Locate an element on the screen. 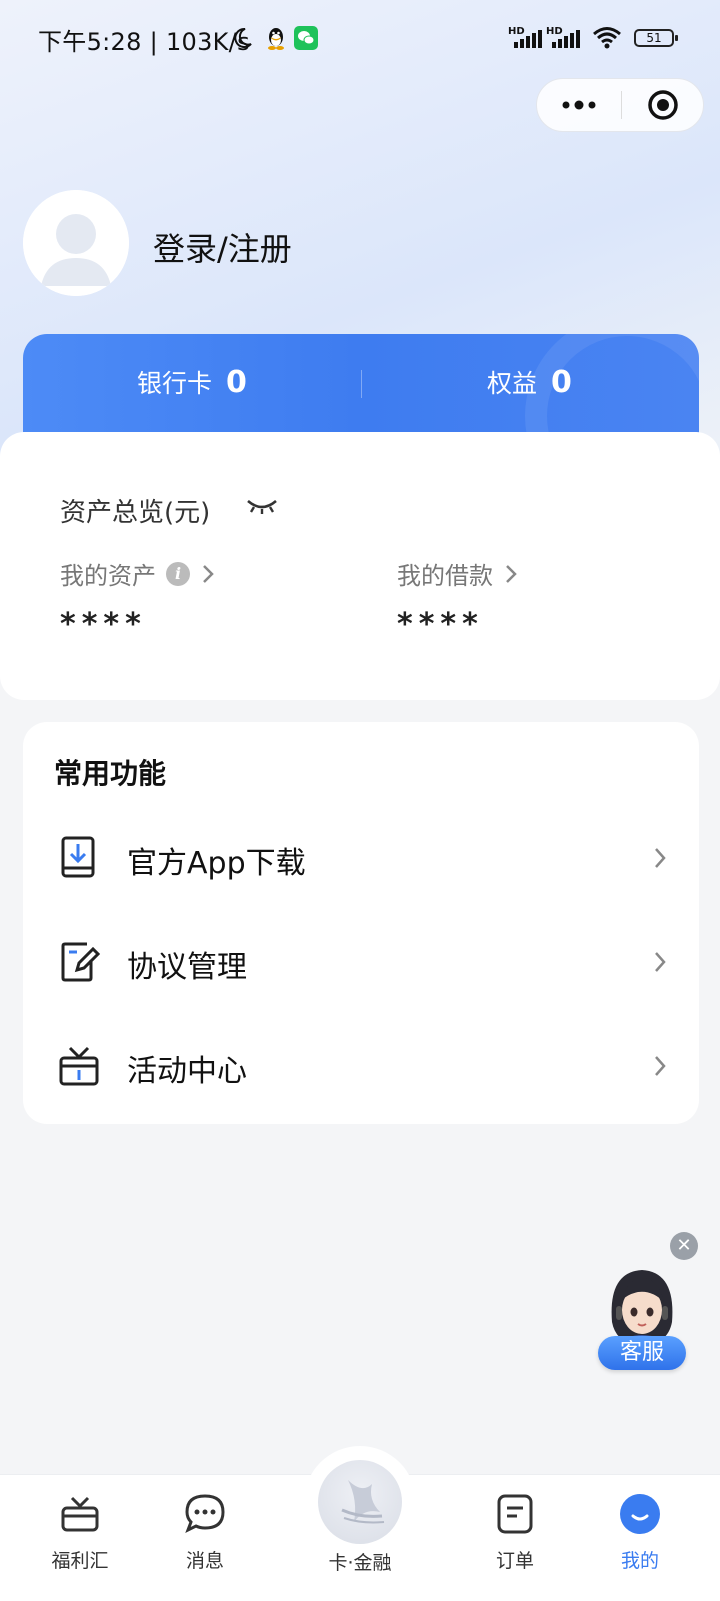  bank-card-value: 0 is located at coordinates (236, 382).